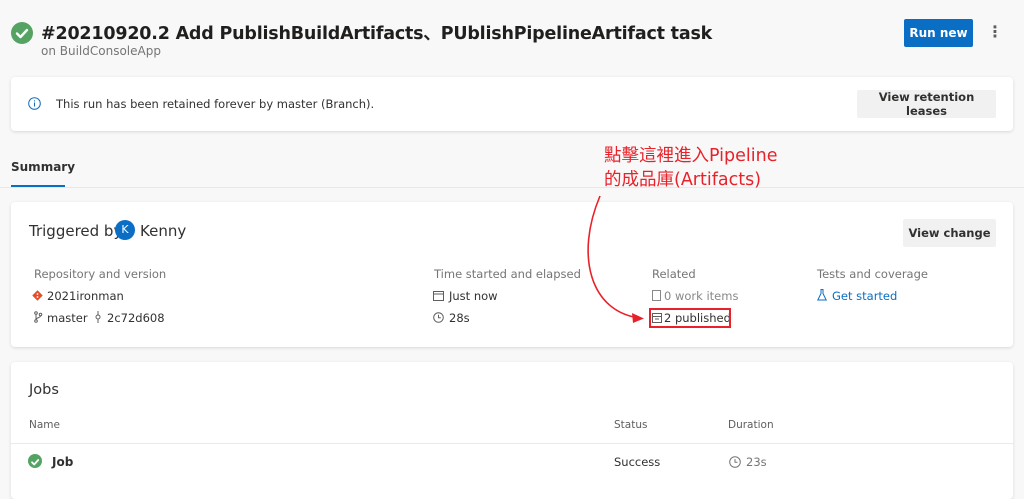 Image resolution: width=1024 pixels, height=499 pixels. Describe the element at coordinates (949, 233) in the screenshot. I see `view-change-button: View change` at that location.